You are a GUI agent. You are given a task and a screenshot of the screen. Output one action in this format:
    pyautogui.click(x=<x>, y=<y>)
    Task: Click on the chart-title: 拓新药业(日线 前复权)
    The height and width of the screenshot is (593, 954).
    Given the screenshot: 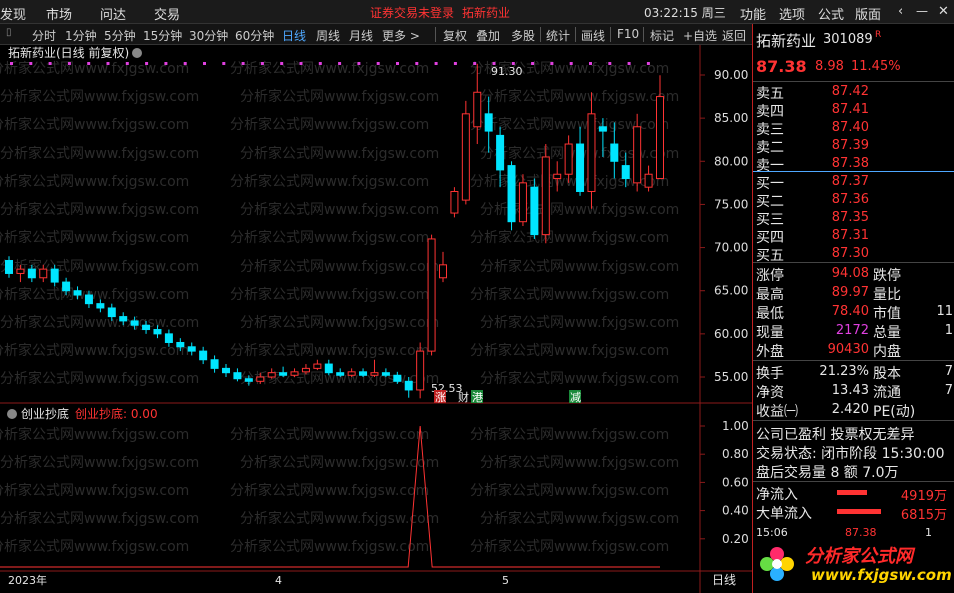 What is the action you would take?
    pyautogui.click(x=68, y=52)
    